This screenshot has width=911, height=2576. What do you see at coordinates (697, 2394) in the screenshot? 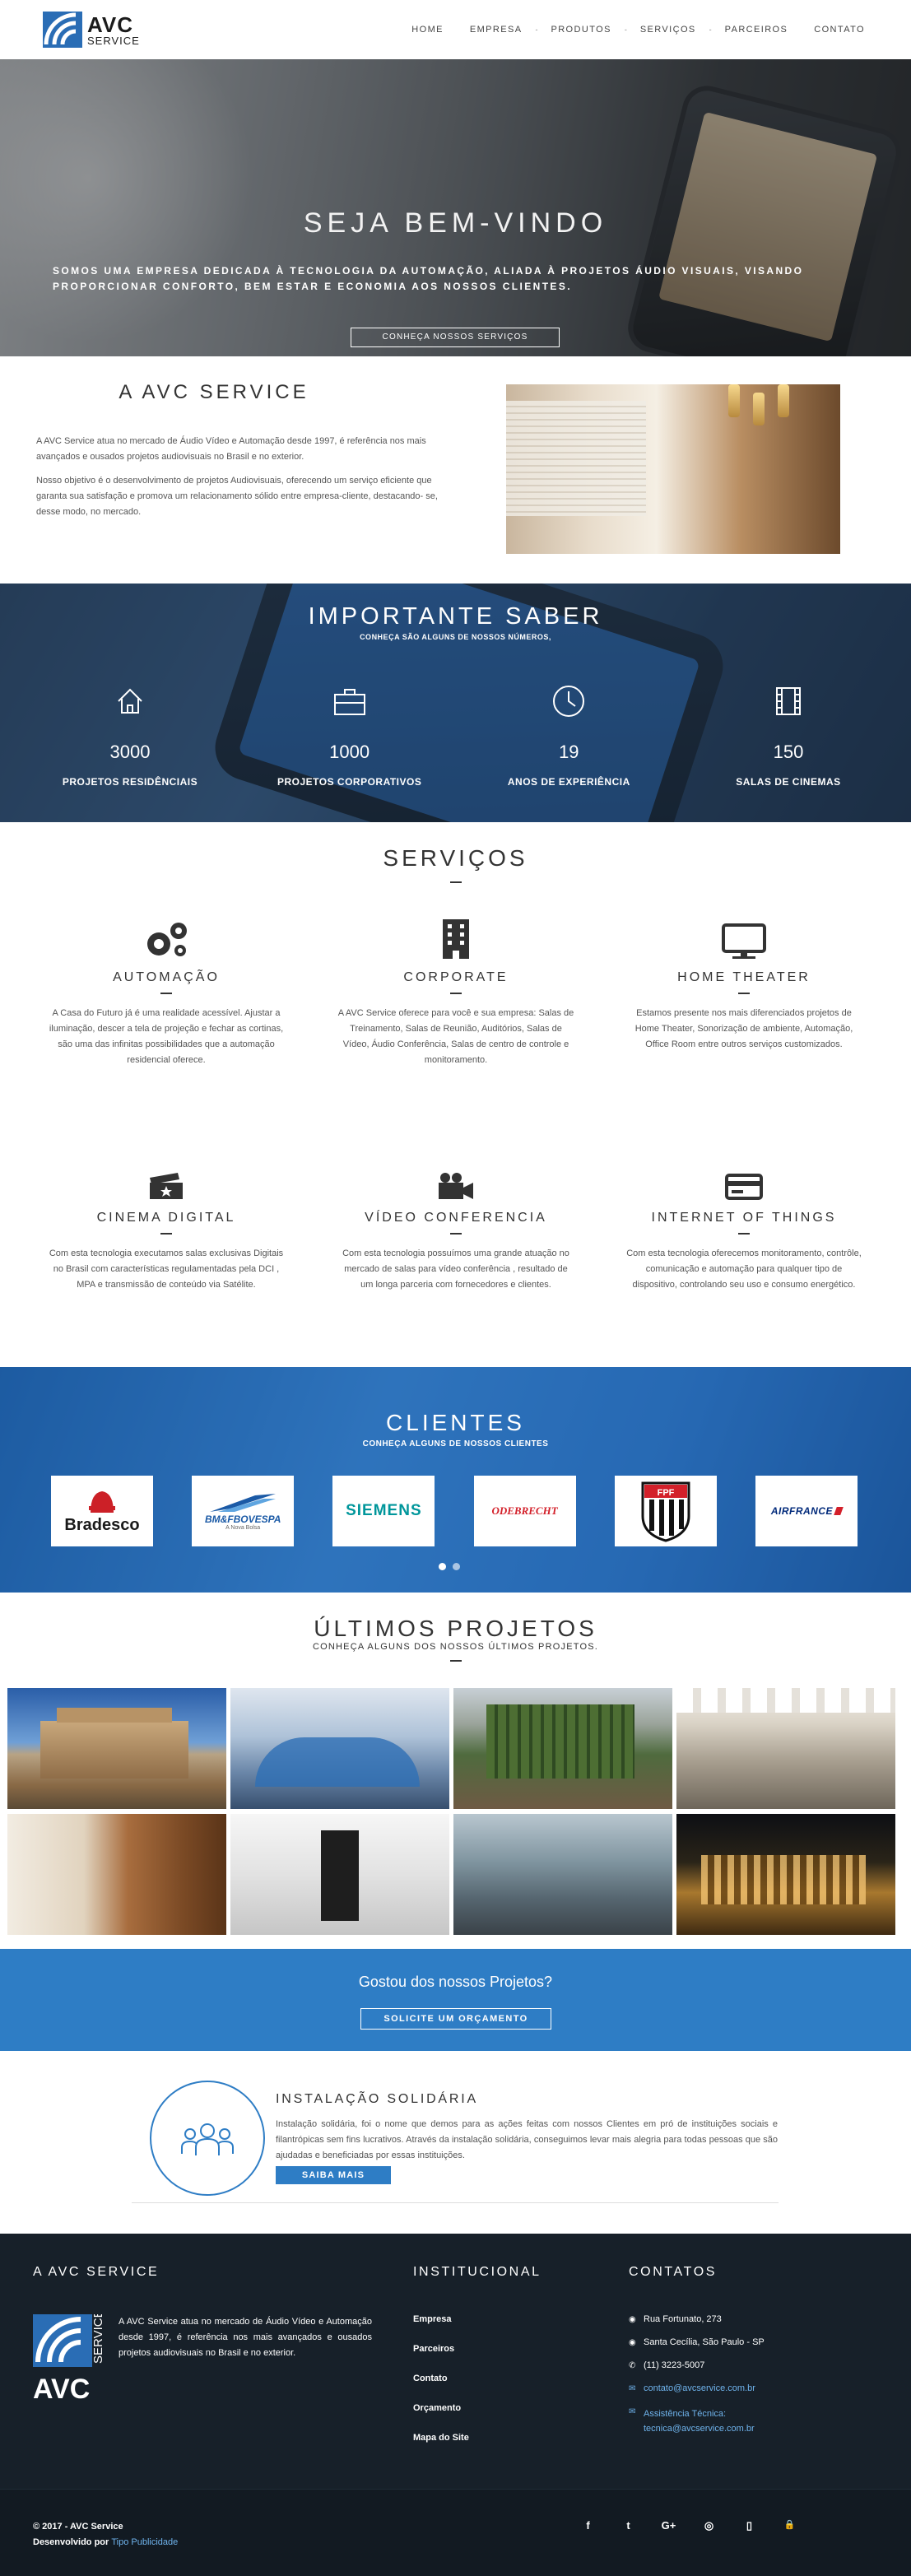
I see `contact-email: ✉ contato@avcservice.com.br` at bounding box center [697, 2394].